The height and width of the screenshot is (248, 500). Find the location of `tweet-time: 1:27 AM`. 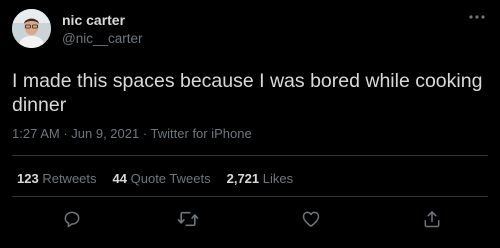

tweet-time: 1:27 AM is located at coordinates (36, 133).